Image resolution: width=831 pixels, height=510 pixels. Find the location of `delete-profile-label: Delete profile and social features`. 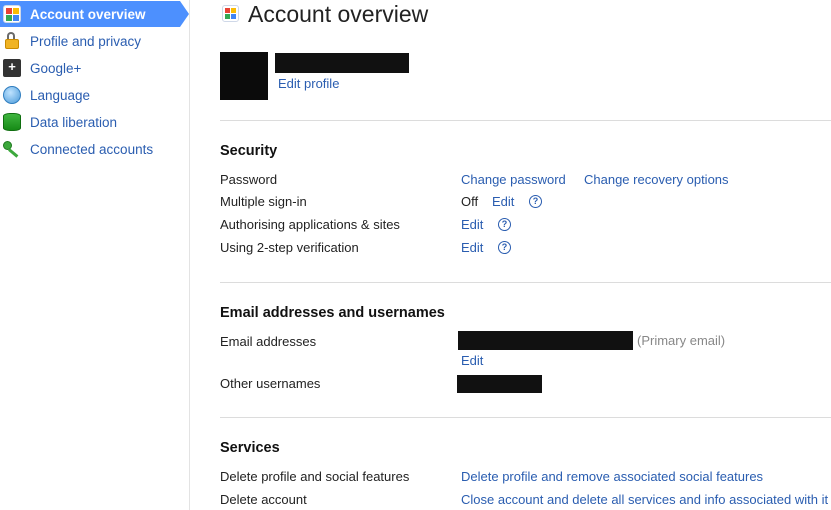

delete-profile-label: Delete profile and social features is located at coordinates (315, 476).